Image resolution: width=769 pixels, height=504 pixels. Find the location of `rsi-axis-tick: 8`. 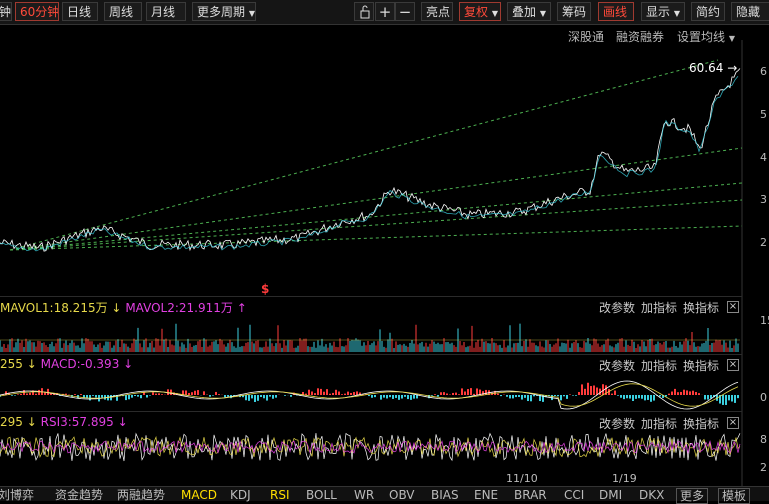

rsi-axis-tick: 8 is located at coordinates (763, 439).